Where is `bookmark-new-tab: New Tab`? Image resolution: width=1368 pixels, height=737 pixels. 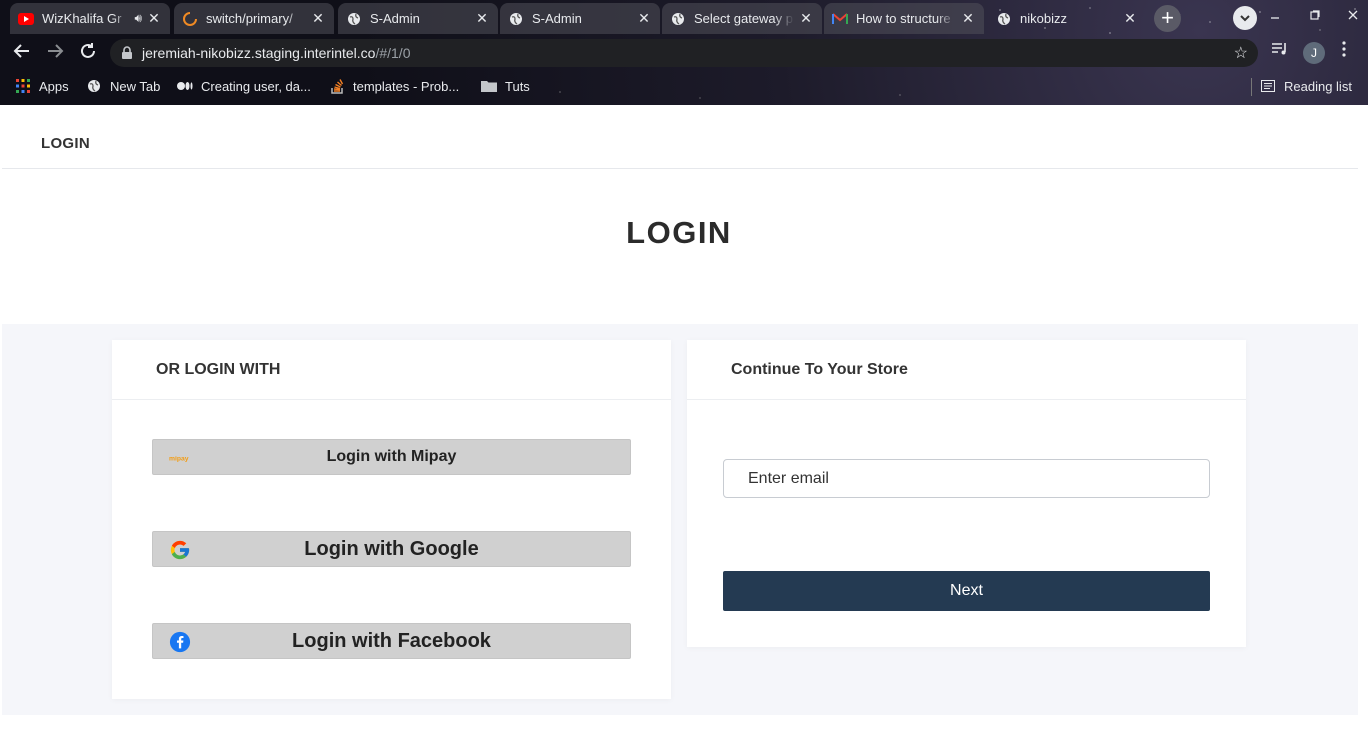
bookmark-new-tab: New Tab is located at coordinates (123, 86).